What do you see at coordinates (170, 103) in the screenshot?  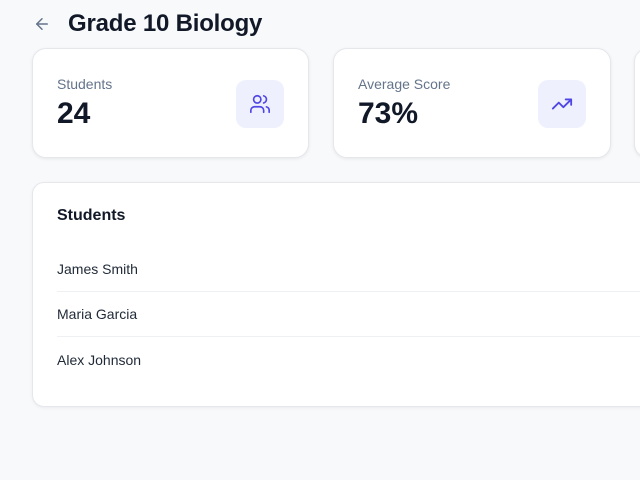 I see `stat-card-students: Students 24` at bounding box center [170, 103].